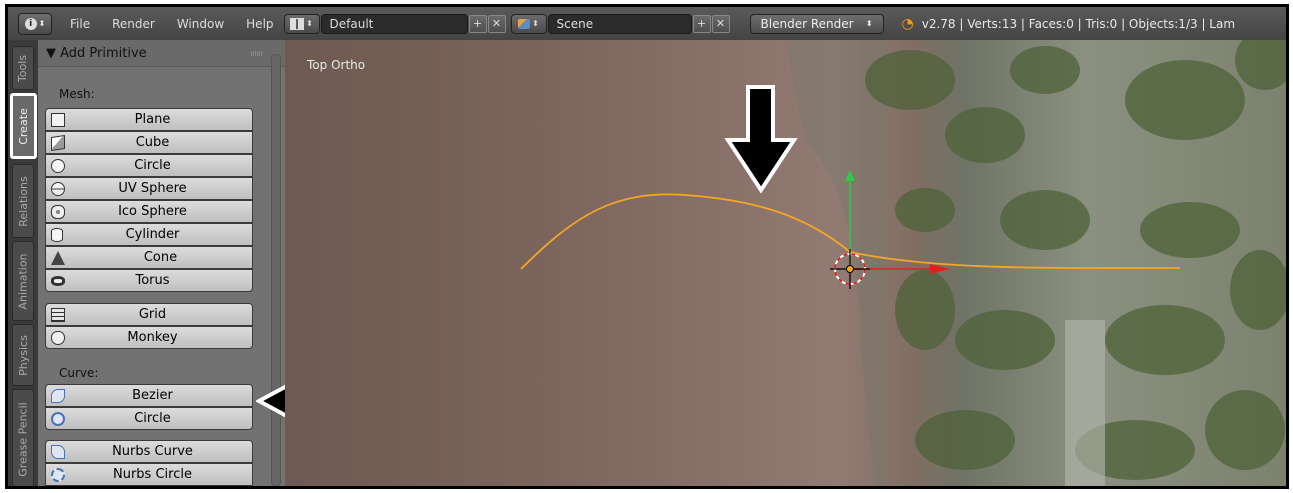  I want to click on tab-relations: Relations, so click(23, 201).